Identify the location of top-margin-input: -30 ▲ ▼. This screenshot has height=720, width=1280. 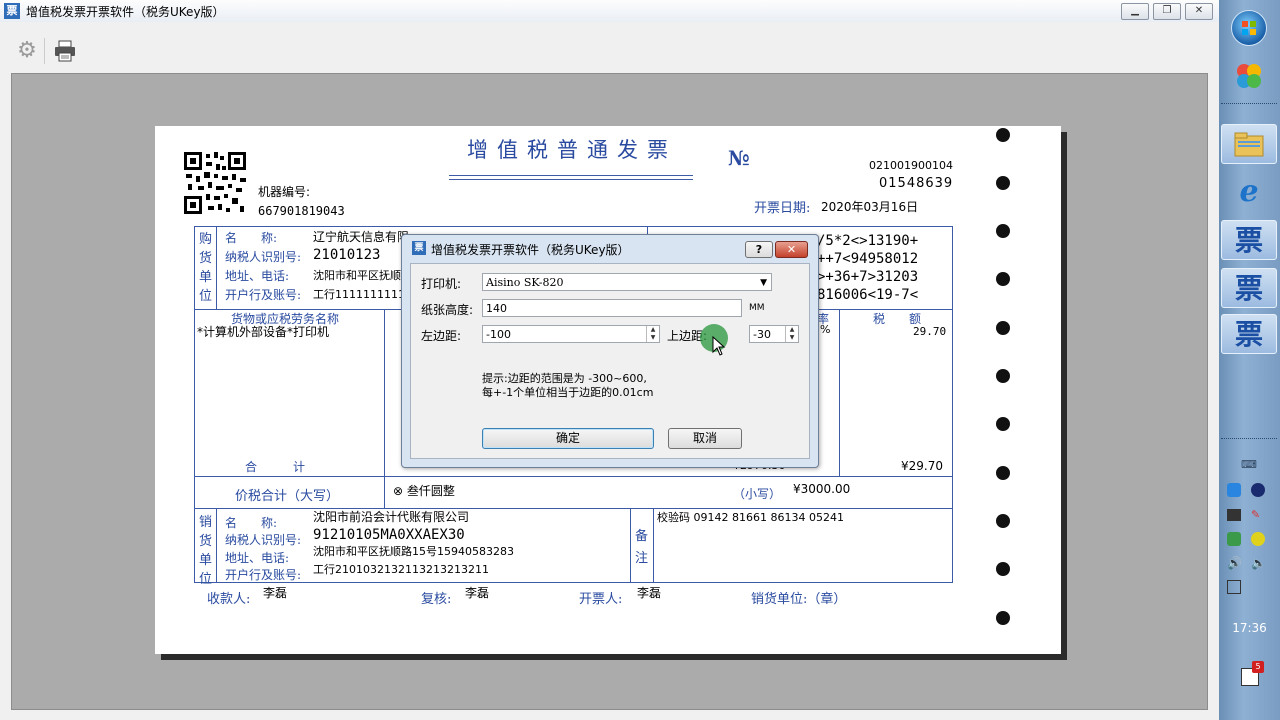
(774, 334).